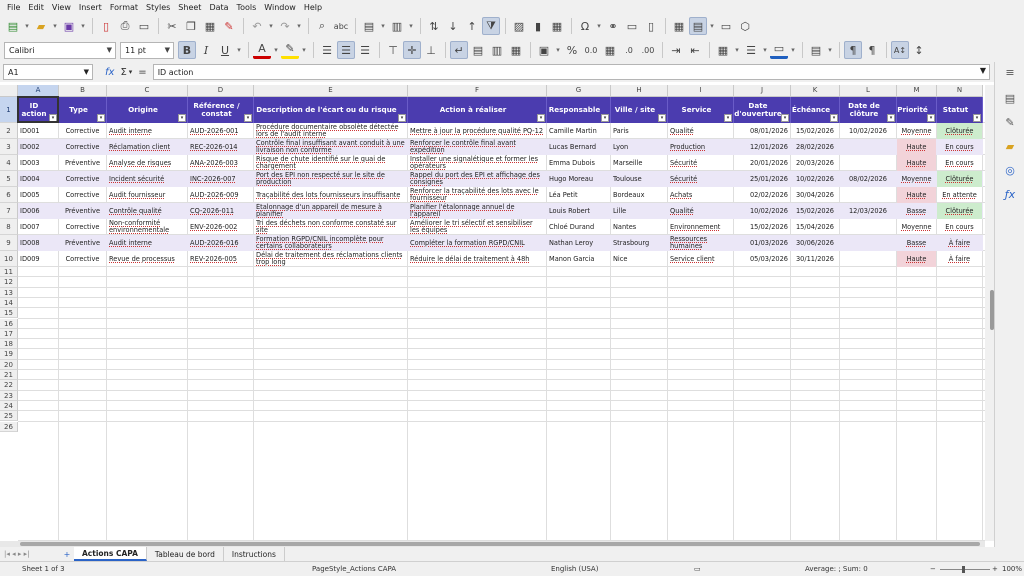  Describe the element at coordinates (9, 282) in the screenshot. I see `row-header: 12` at that location.